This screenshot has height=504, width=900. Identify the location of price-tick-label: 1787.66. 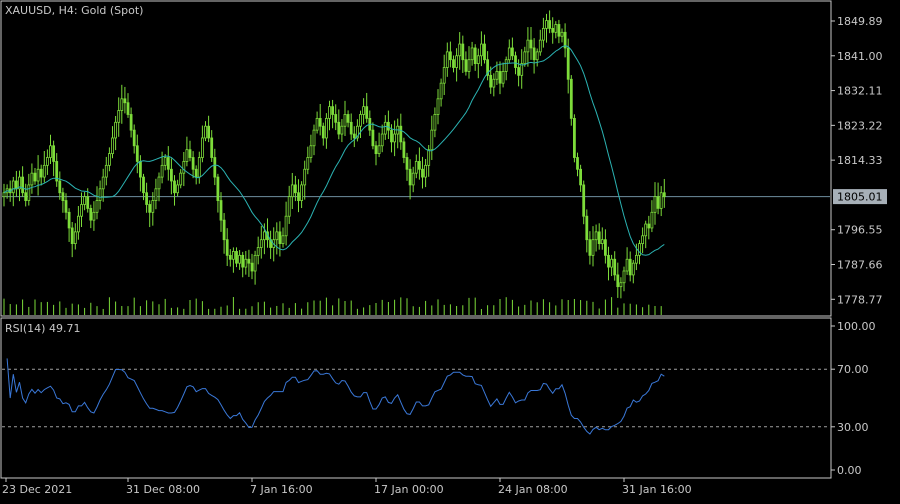
(860, 265).